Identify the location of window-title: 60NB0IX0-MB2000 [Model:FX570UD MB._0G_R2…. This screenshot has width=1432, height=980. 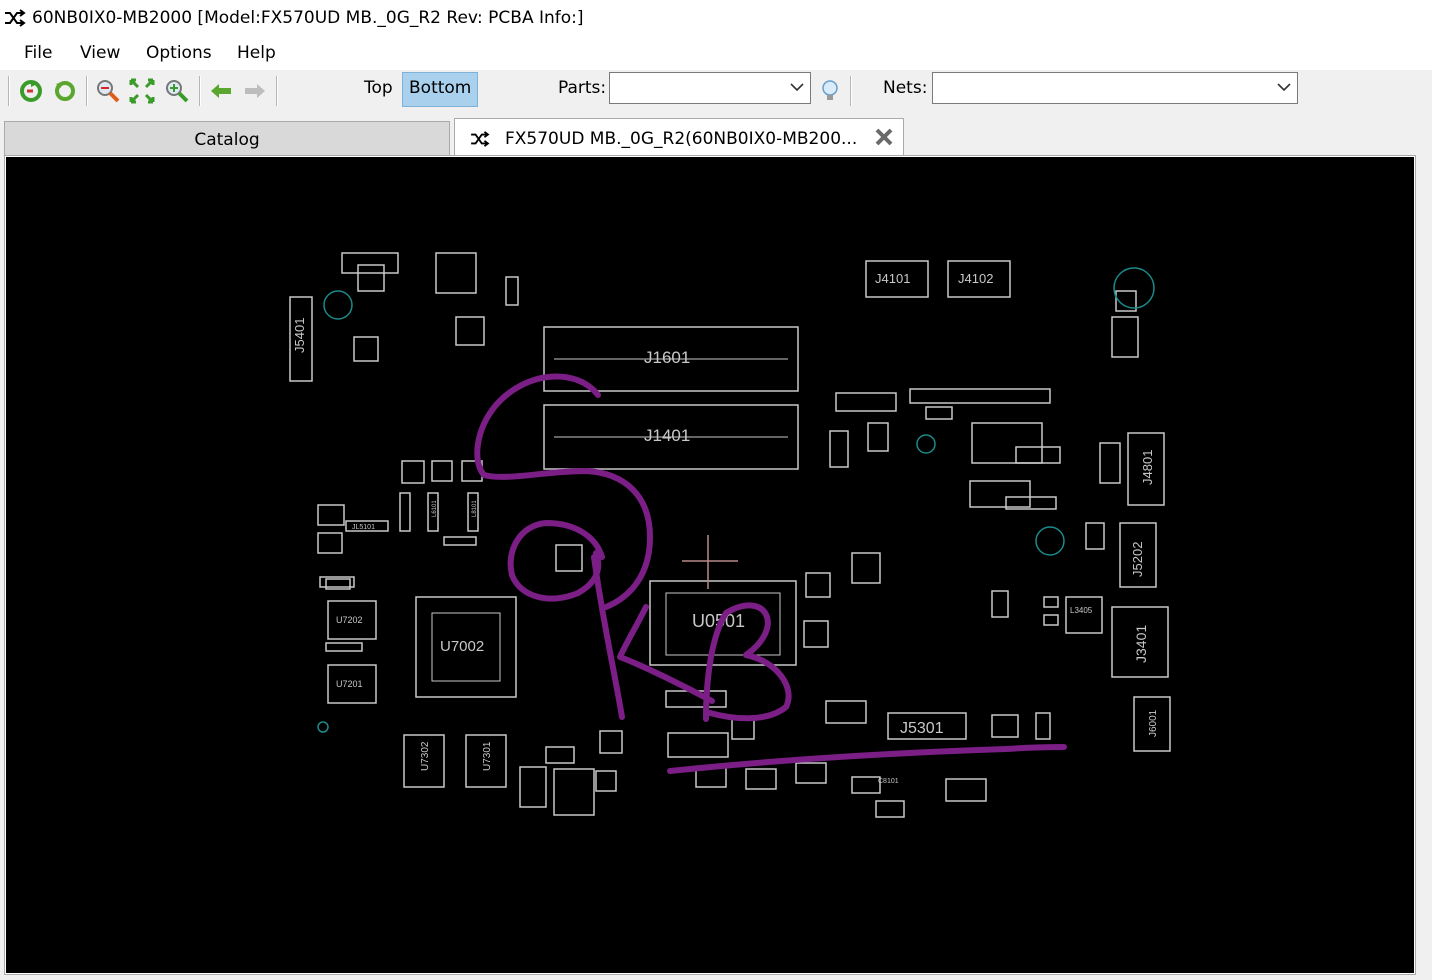
(308, 18).